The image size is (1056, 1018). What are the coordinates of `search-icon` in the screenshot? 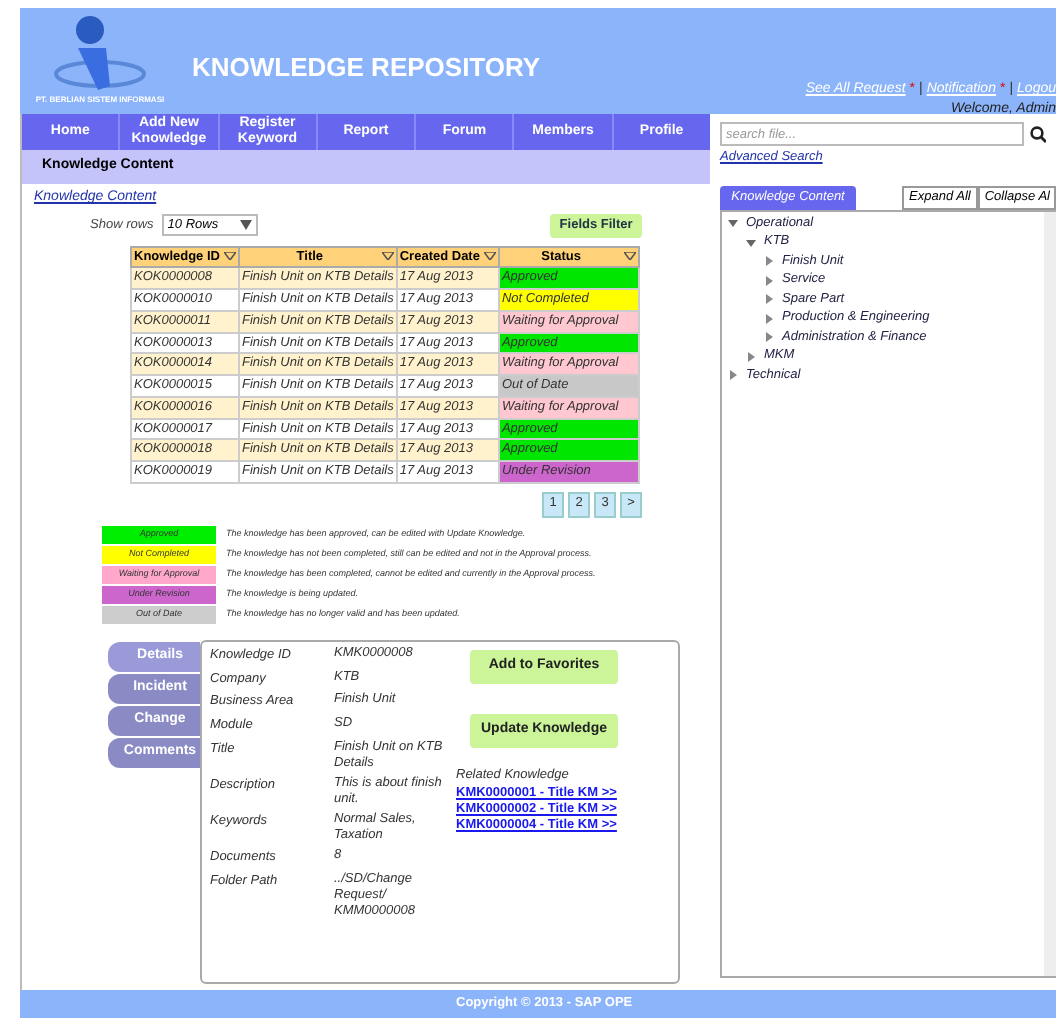 It's located at (1038, 134).